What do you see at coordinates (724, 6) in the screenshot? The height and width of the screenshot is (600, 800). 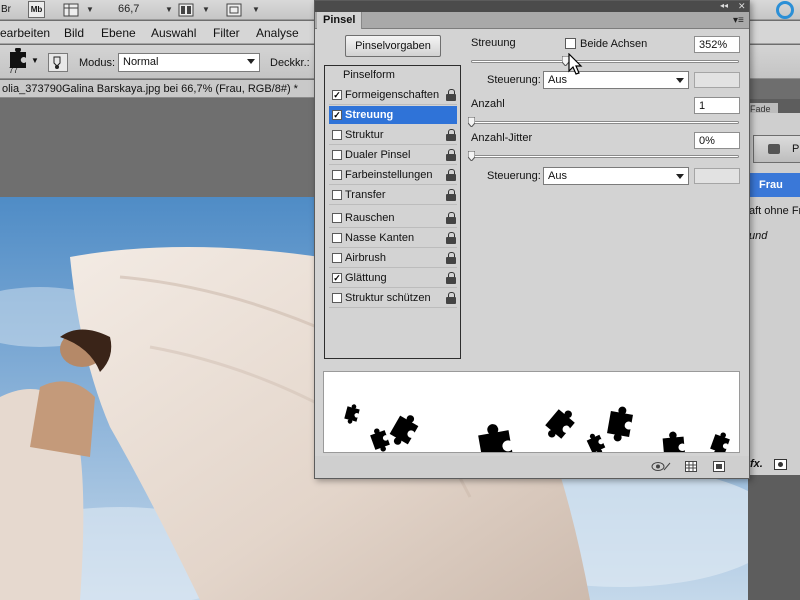 I see `collapse-panel-icon: ◂◂` at bounding box center [724, 6].